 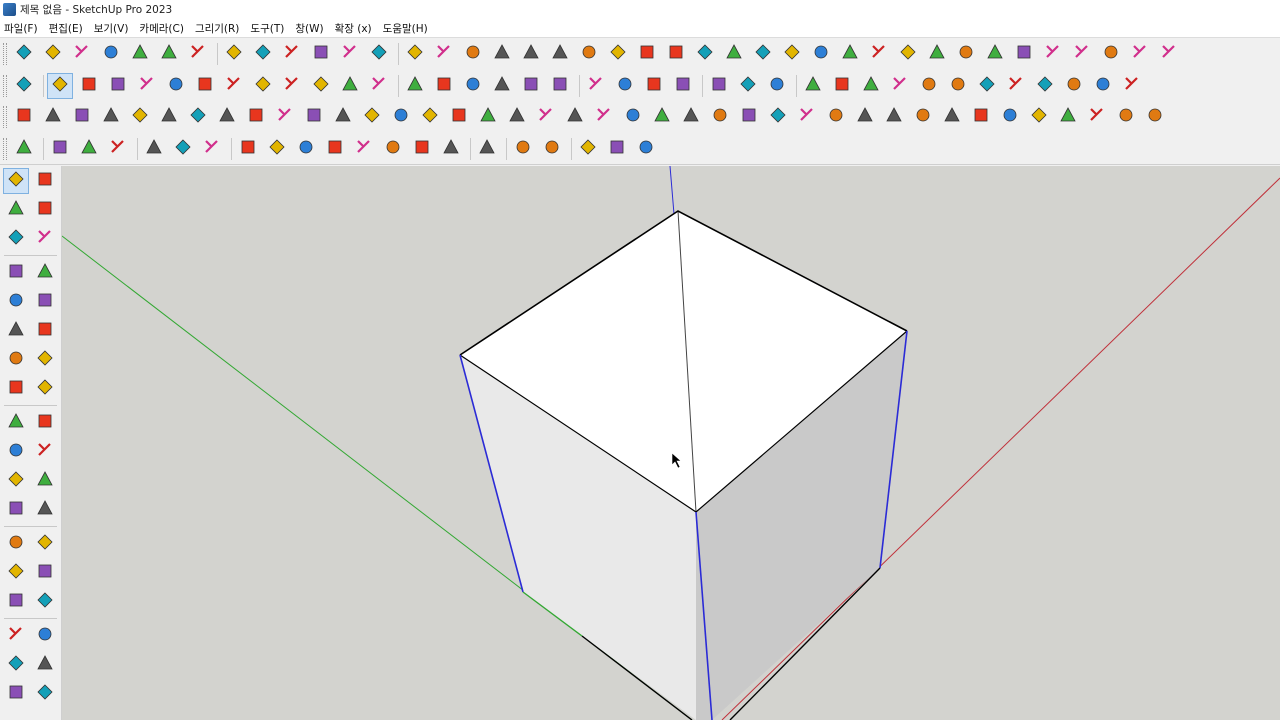 I want to click on component-button, so click(x=24, y=54).